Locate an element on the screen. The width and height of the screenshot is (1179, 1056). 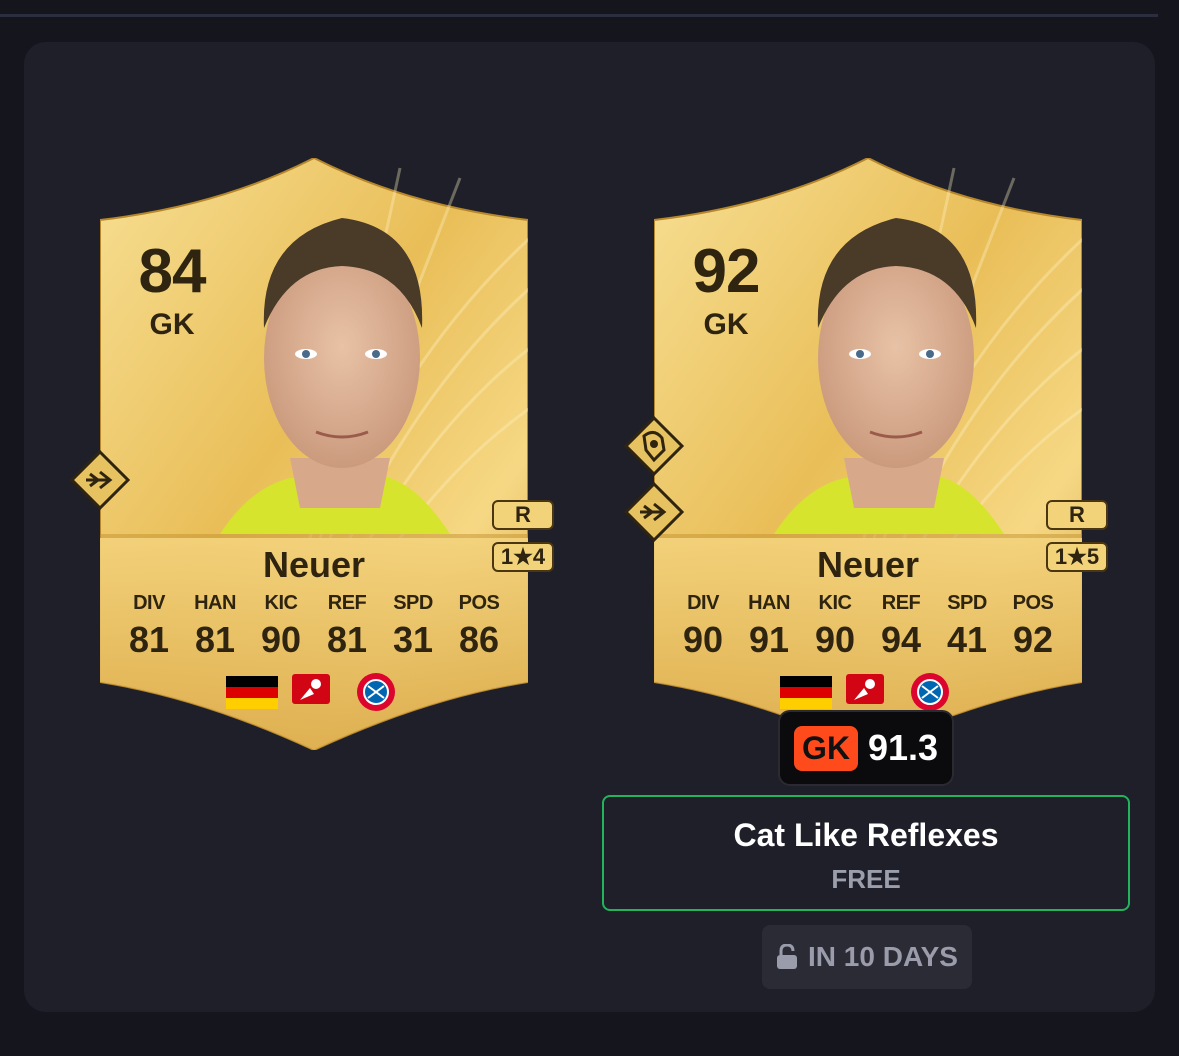
position-score: 91.3 is located at coordinates (903, 747).